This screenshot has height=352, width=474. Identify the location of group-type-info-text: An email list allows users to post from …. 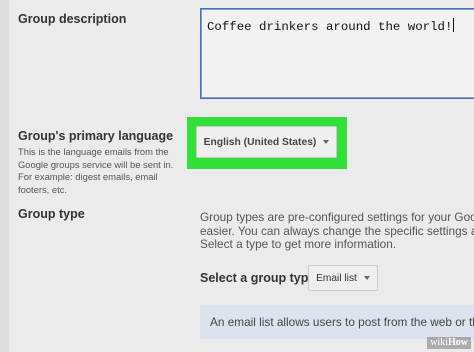
(342, 322).